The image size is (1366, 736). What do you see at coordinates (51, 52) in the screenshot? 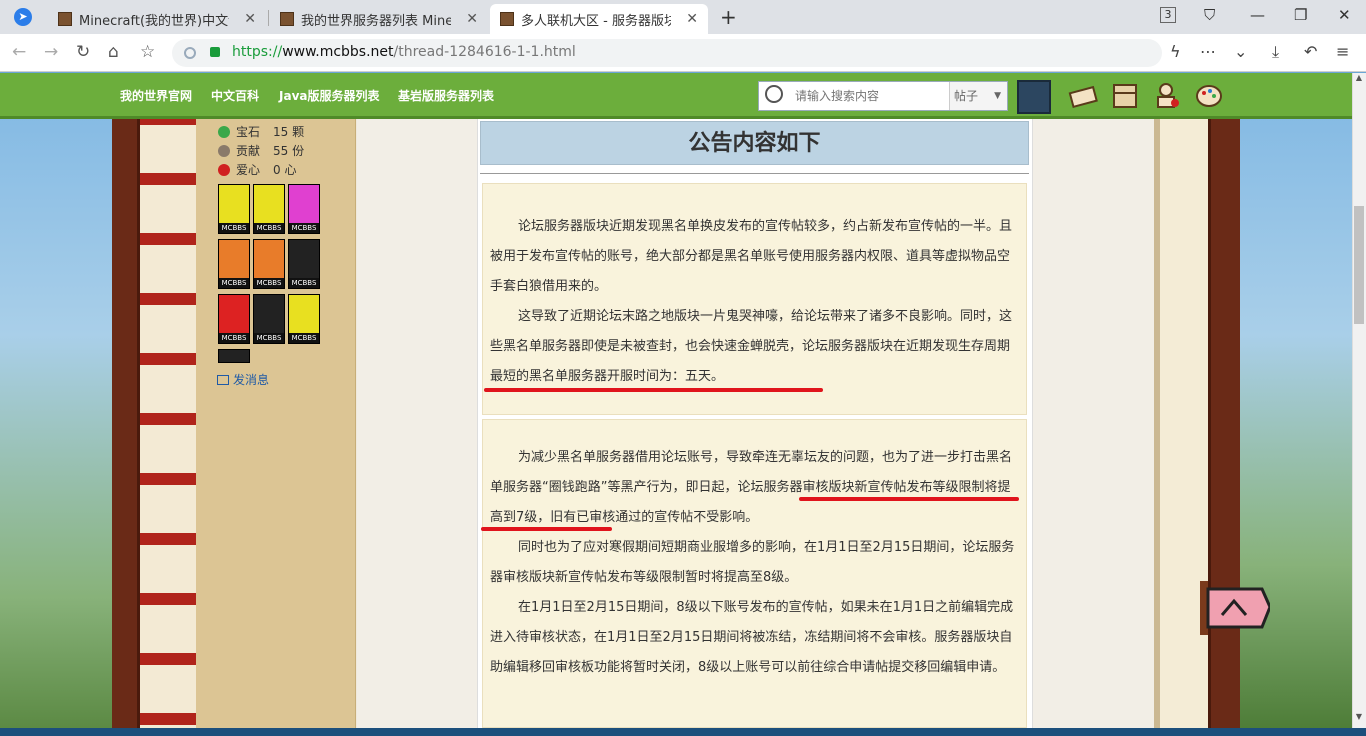
I see `forward-icon: →` at bounding box center [51, 52].